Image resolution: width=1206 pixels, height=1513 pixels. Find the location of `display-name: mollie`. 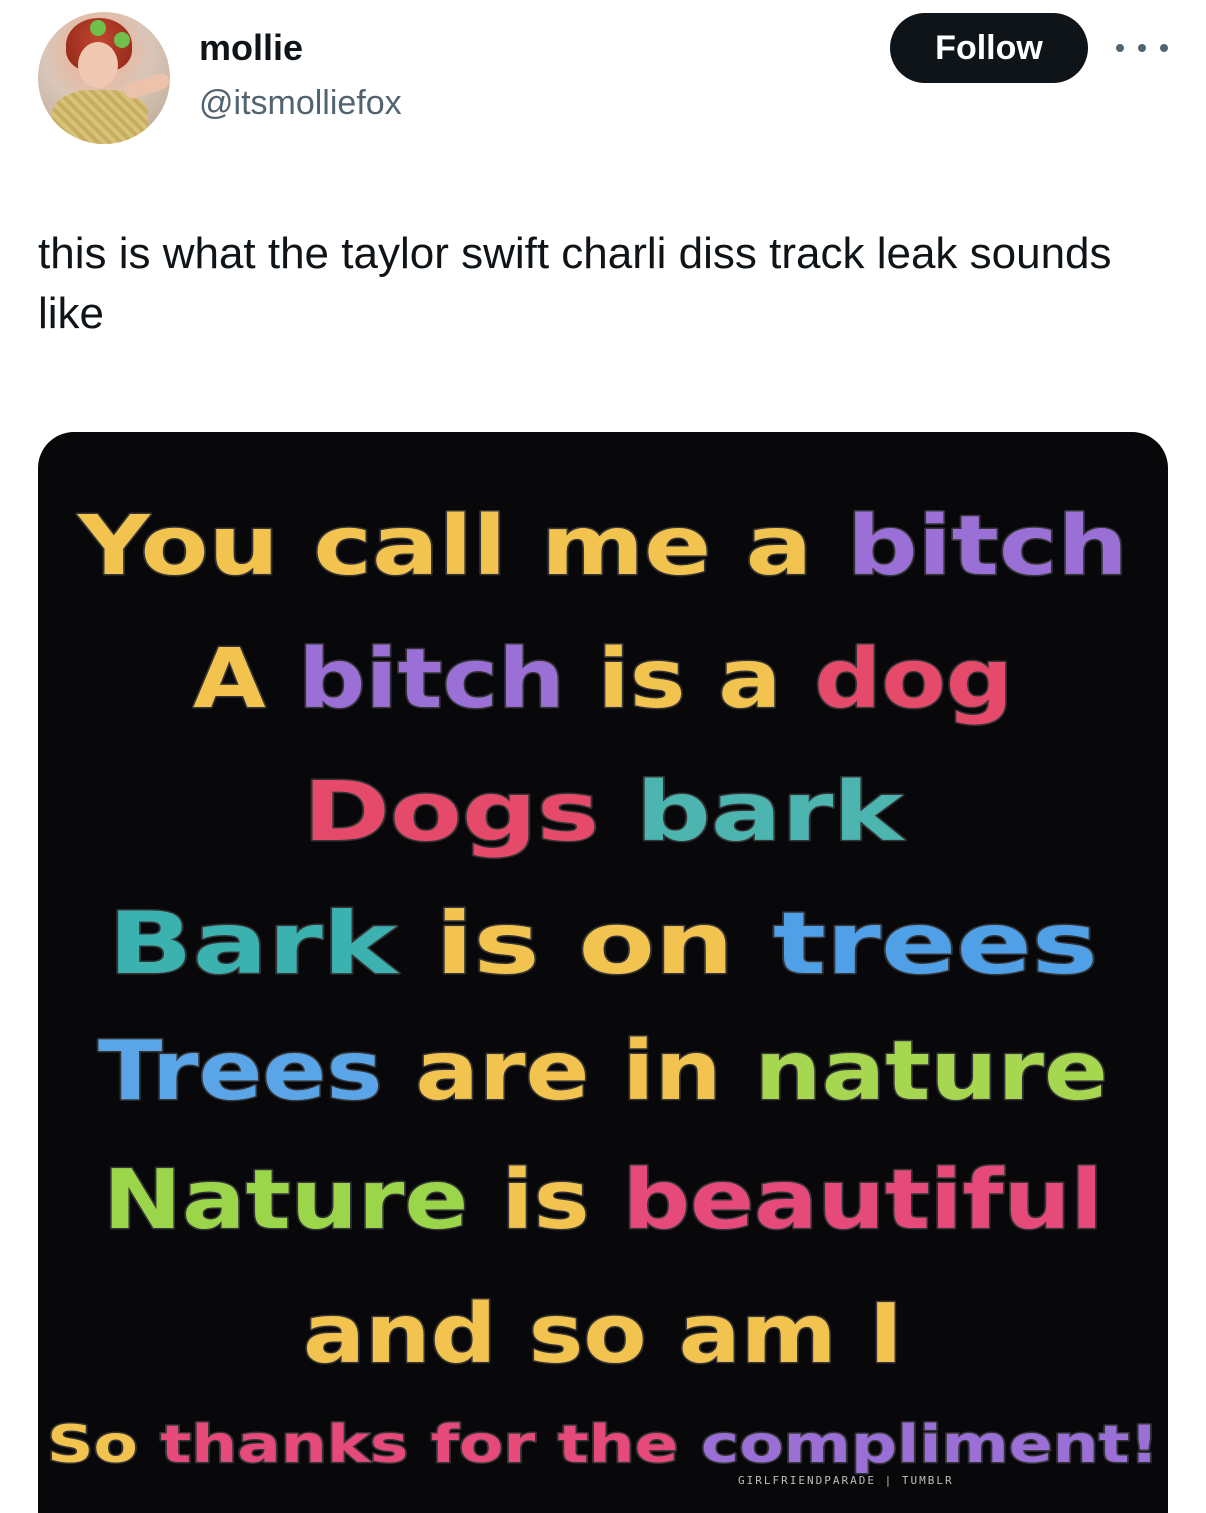

display-name: mollie is located at coordinates (251, 48).